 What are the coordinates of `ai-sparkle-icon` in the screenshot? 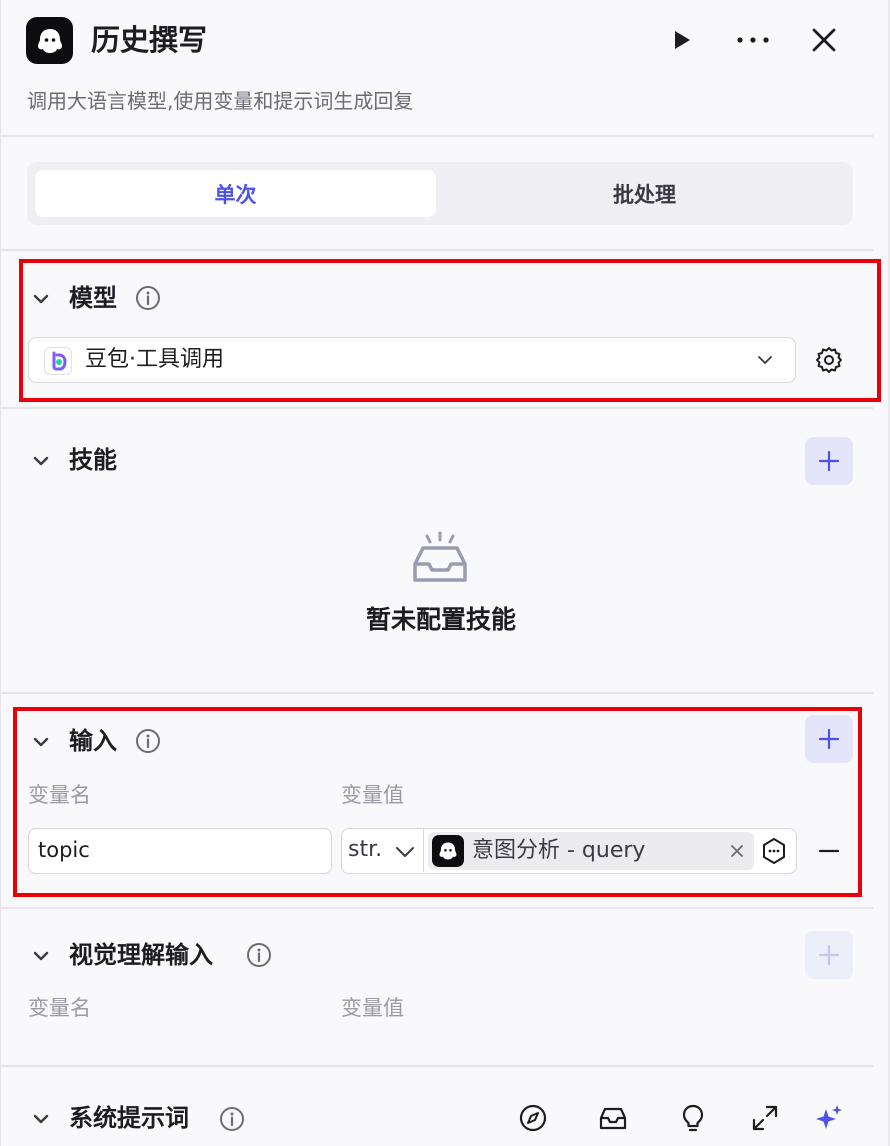 It's located at (829, 1118).